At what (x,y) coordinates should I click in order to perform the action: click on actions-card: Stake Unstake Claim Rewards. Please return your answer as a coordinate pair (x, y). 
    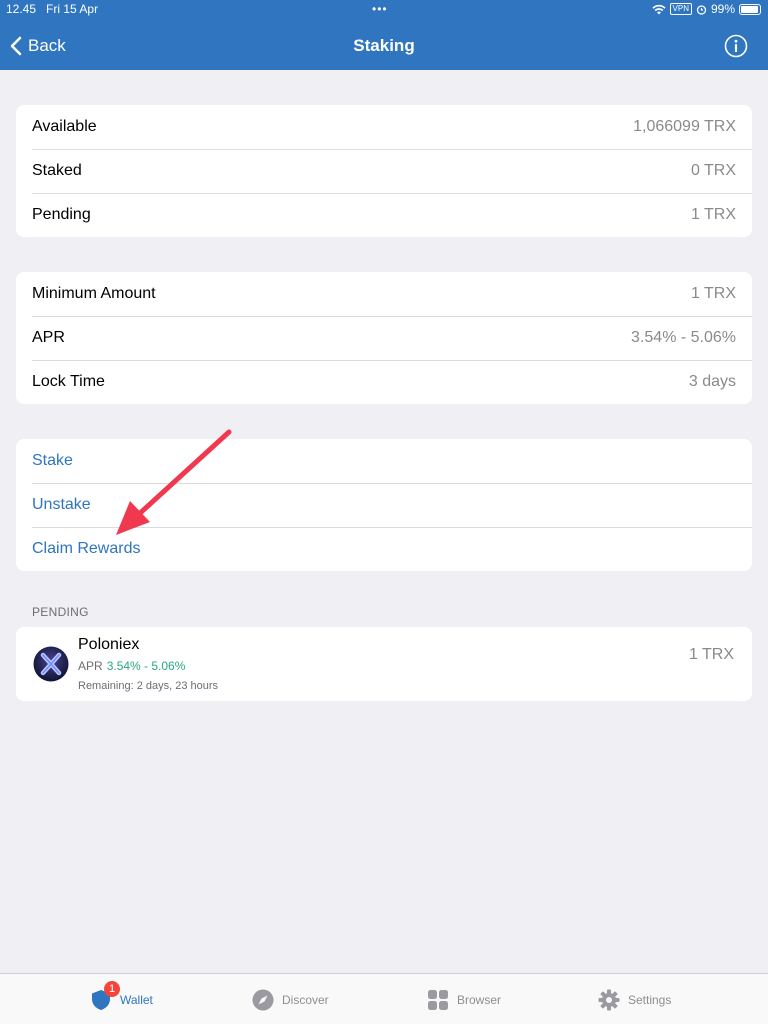
    Looking at the image, I should click on (384, 505).